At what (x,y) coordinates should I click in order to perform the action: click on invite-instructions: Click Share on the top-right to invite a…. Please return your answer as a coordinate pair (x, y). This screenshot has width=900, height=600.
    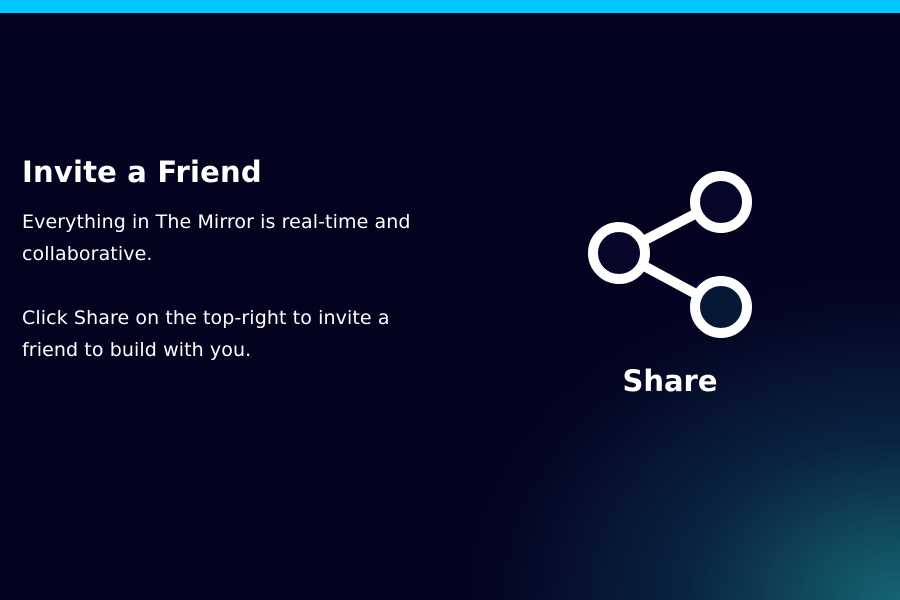
    Looking at the image, I should click on (206, 334).